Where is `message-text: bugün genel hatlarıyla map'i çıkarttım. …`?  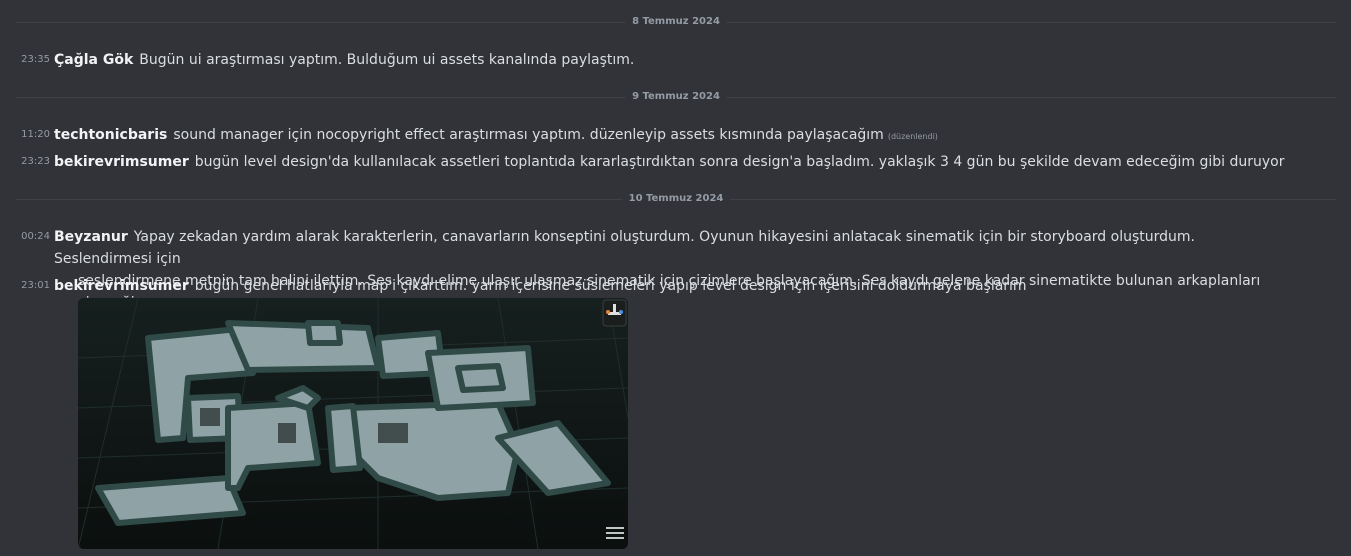 message-text: bugün genel hatlarıyla map'i çıkarttım. … is located at coordinates (610, 286).